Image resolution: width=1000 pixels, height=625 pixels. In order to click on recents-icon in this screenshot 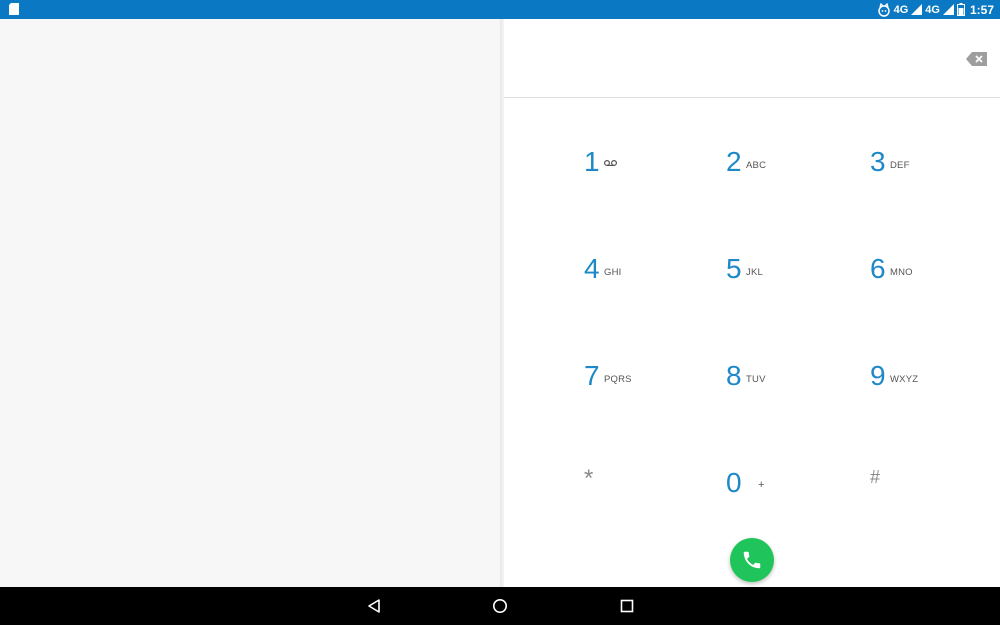, I will do `click(627, 606)`.